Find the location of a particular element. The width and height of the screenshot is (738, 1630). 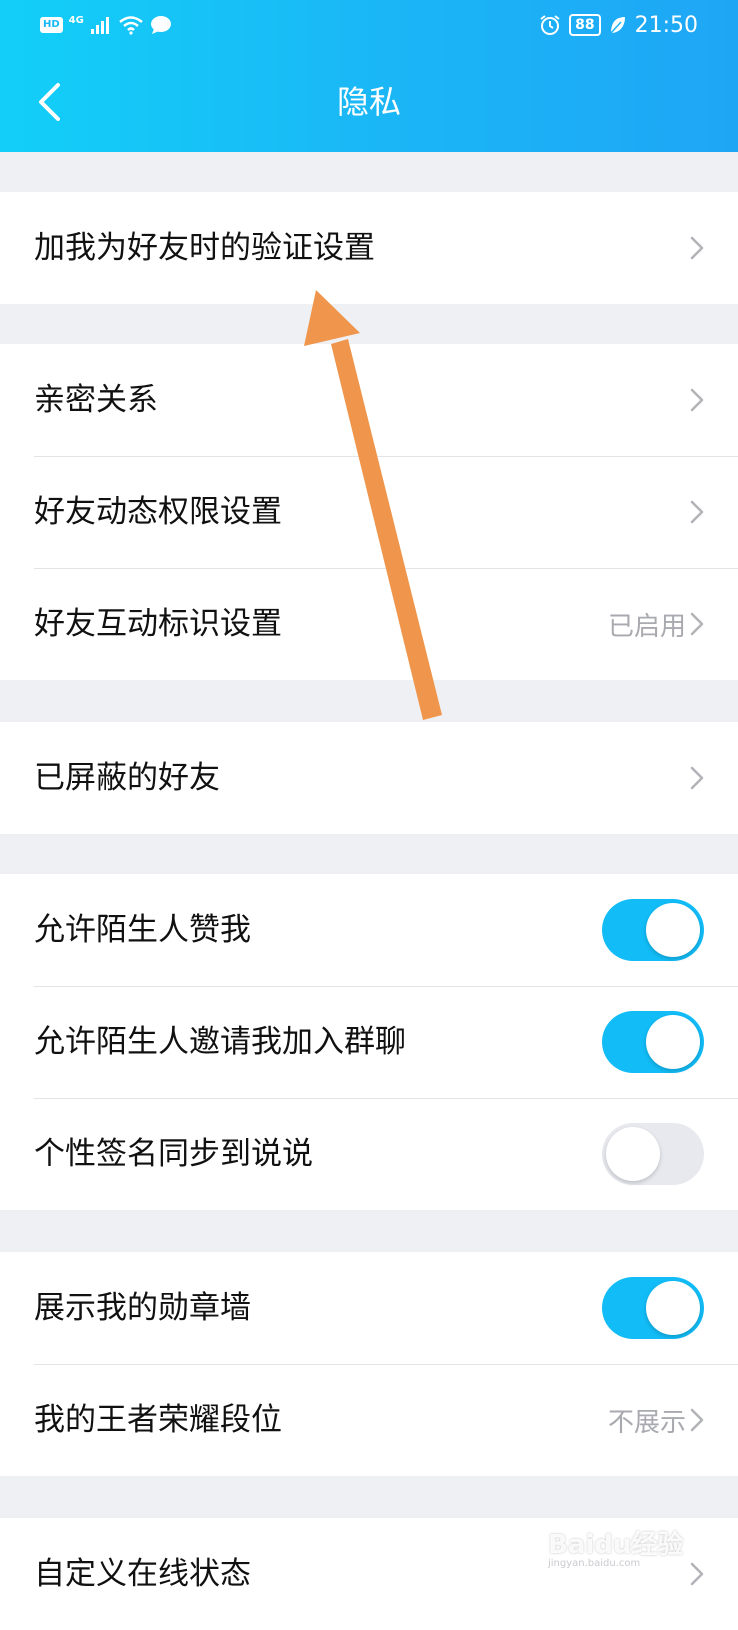

status-time: 21:50 is located at coordinates (666, 25).